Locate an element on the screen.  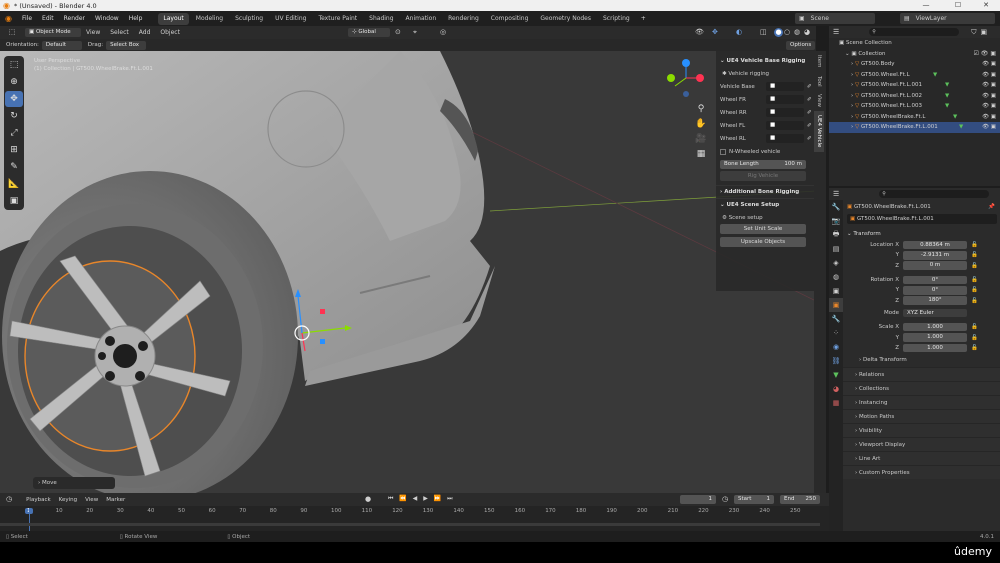
tab-rendering: Rendering is located at coordinates (463, 19).